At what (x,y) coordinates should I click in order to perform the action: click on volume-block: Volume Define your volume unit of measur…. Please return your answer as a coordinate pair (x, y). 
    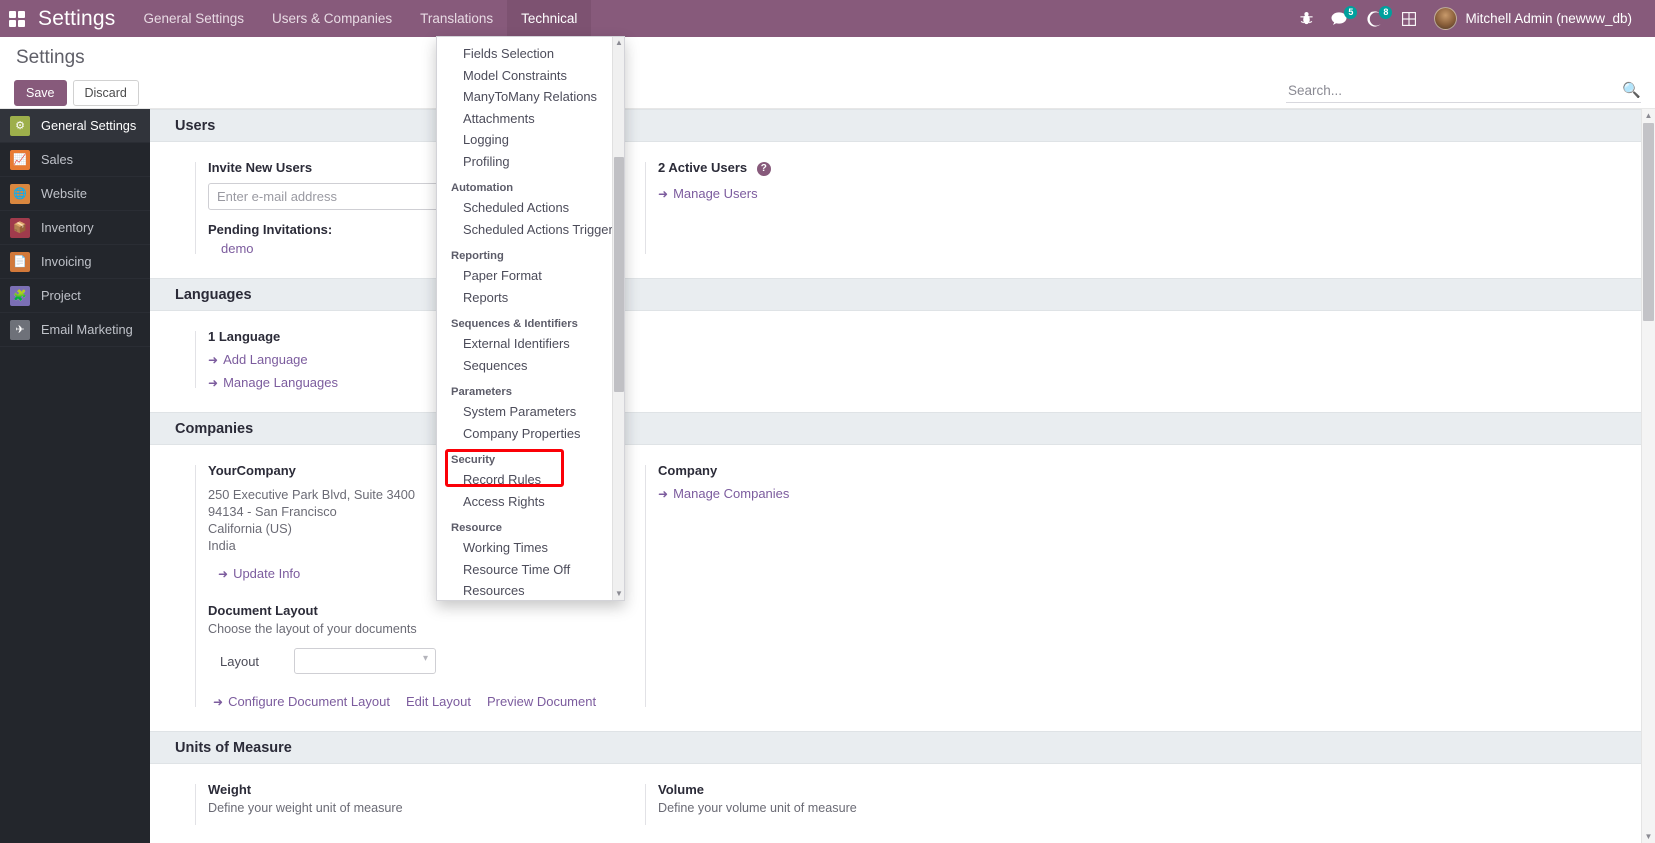
    Looking at the image, I should click on (825, 804).